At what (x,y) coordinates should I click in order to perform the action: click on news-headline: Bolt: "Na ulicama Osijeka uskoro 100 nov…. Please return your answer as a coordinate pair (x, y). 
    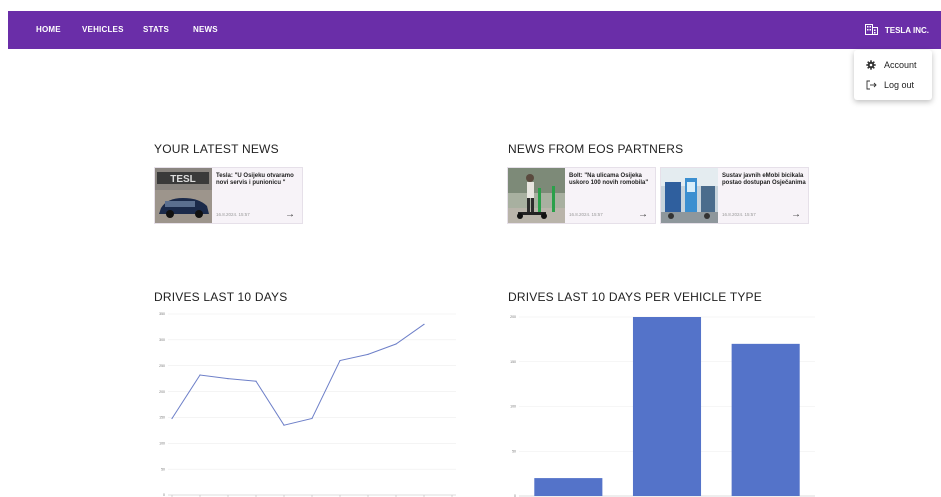
    Looking at the image, I should click on (609, 179).